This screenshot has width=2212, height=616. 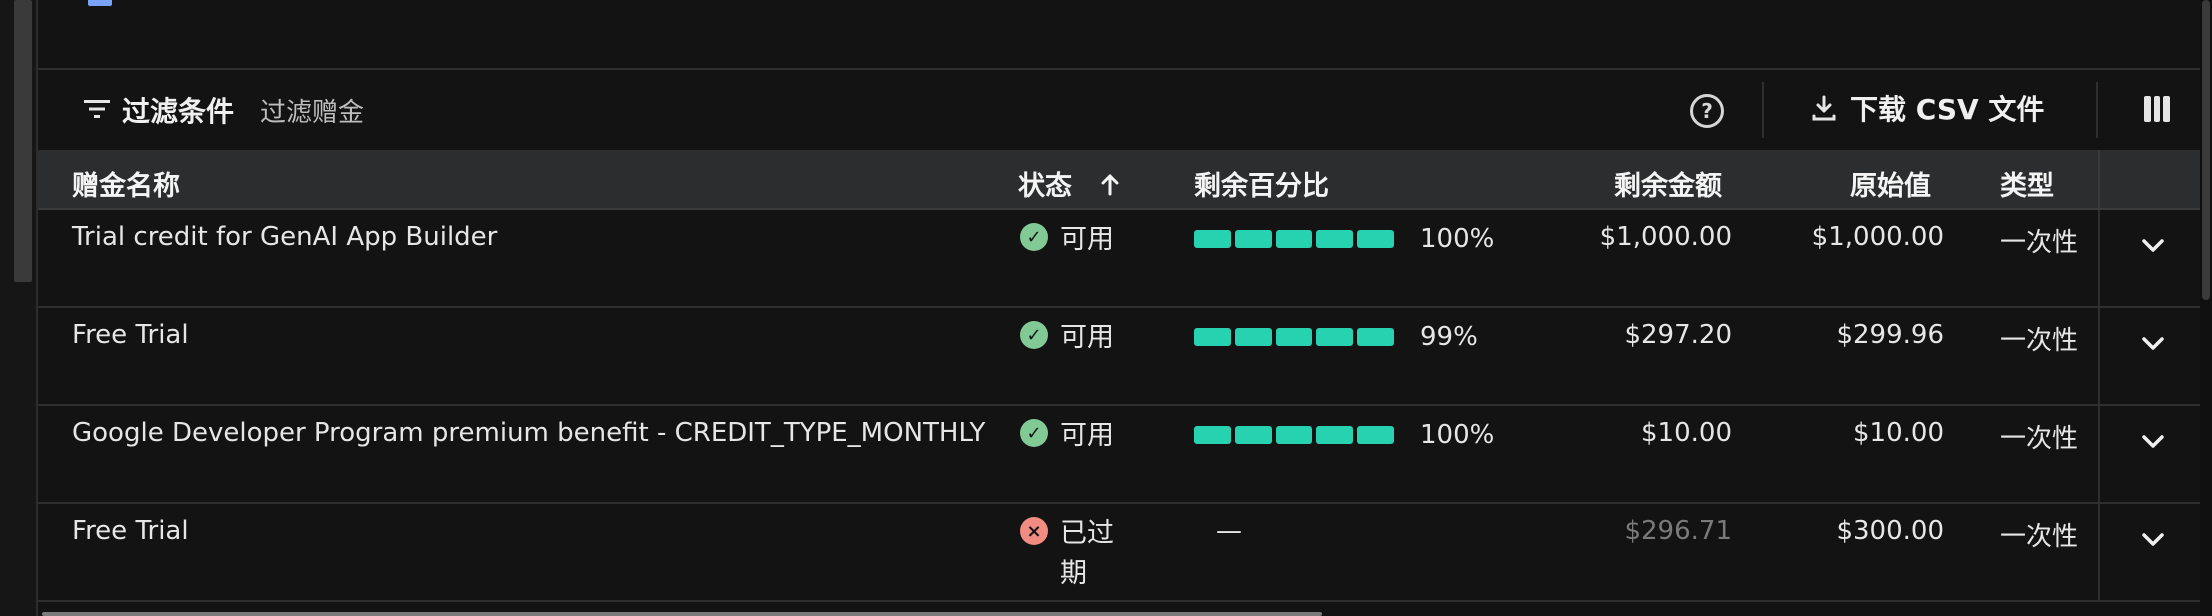 I want to click on status-cell: × 已过期, so click(x=1068, y=554).